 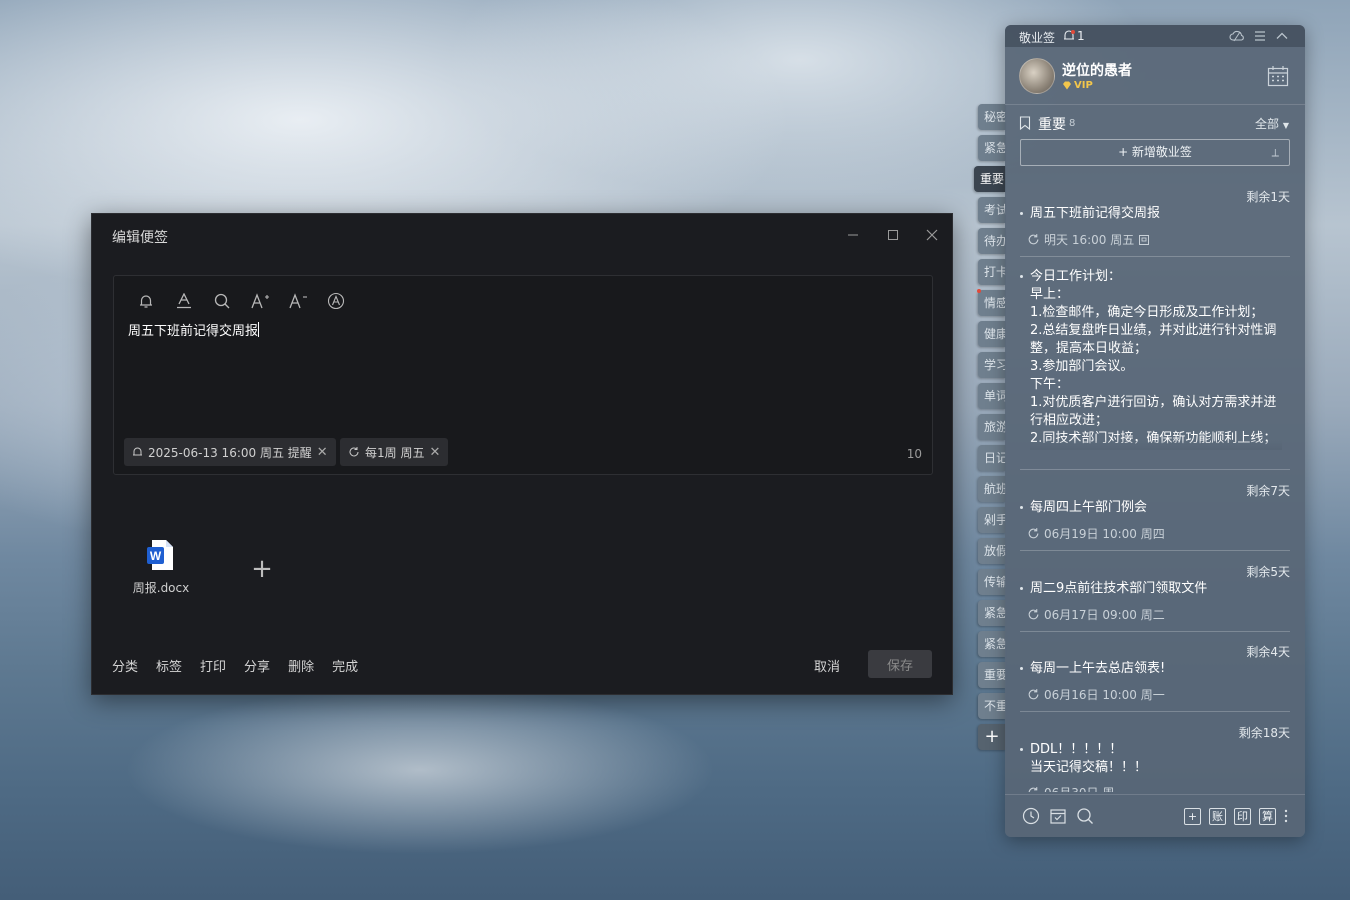 I want to click on calendar-icon, so click(x=1278, y=76).